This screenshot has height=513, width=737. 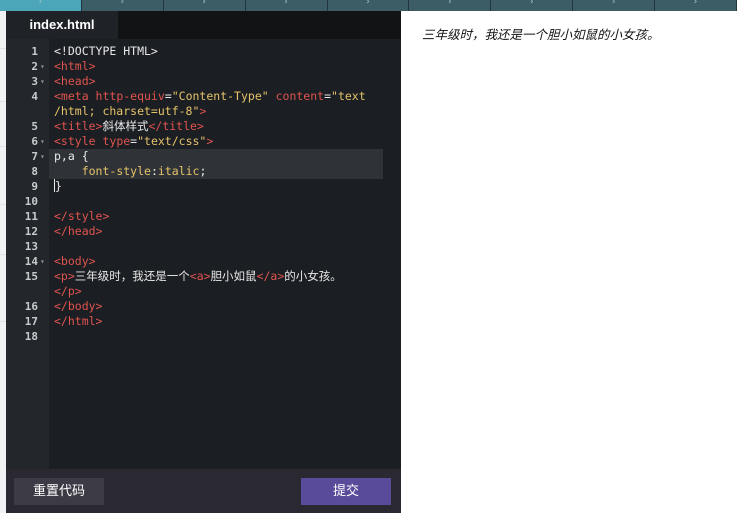 I want to click on editor-tab-bar: index.html, so click(x=203, y=25).